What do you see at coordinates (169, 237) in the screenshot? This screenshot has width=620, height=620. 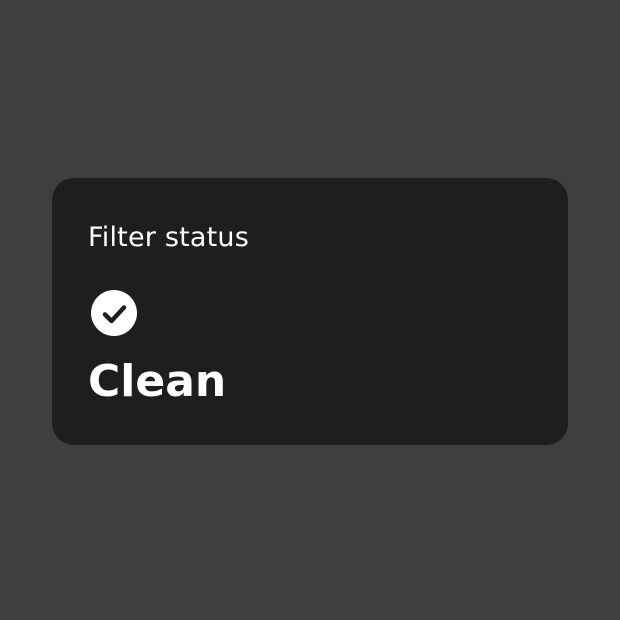 I see `card-title: Filter status` at bounding box center [169, 237].